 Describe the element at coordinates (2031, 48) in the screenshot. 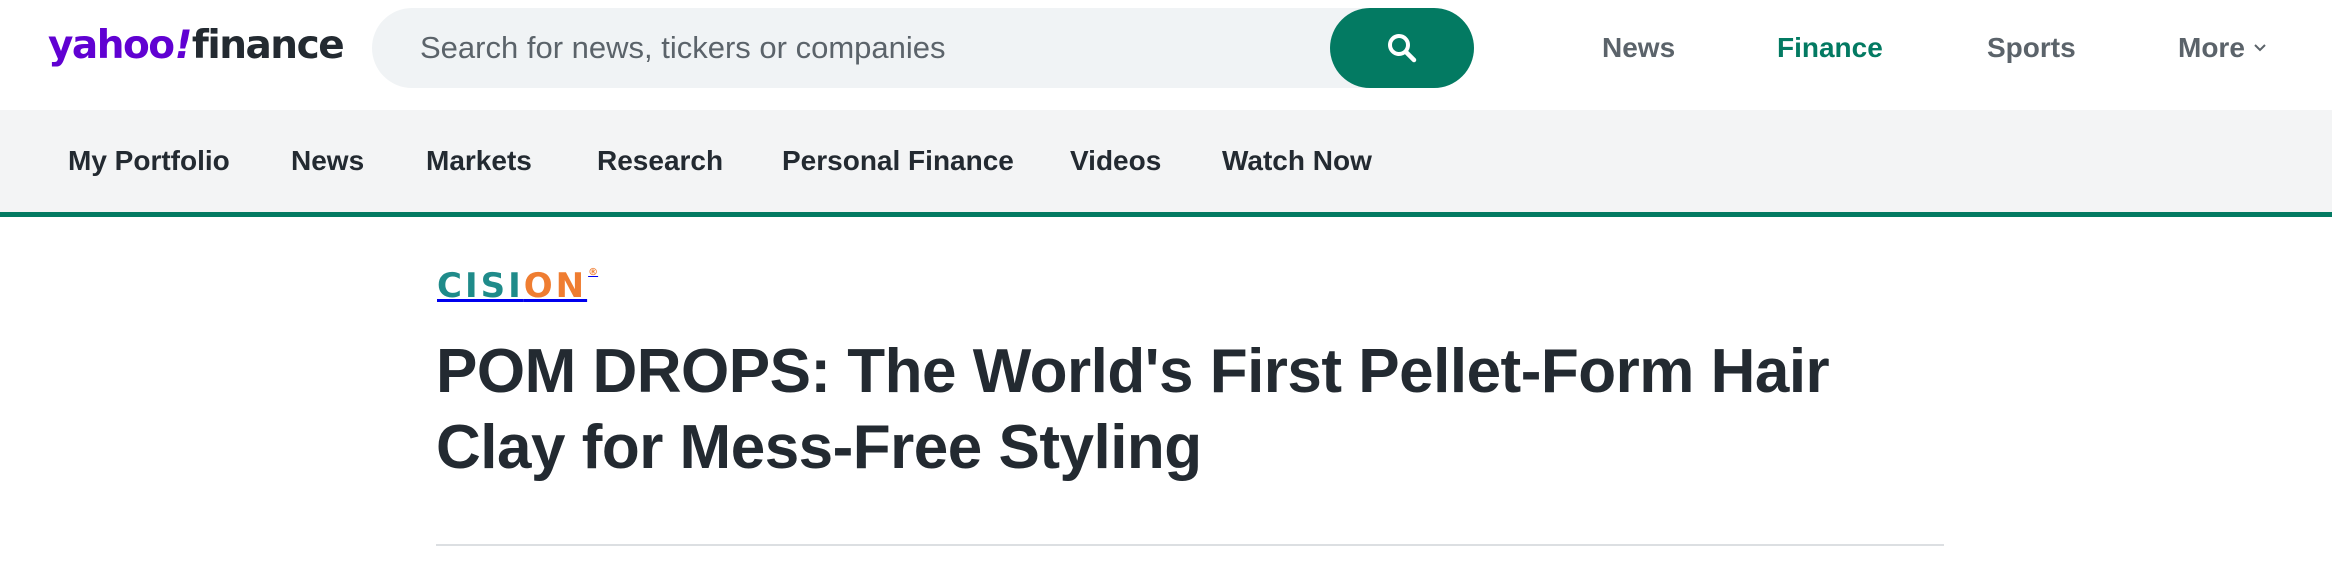

I see `top-nav-sports: Sports` at that location.